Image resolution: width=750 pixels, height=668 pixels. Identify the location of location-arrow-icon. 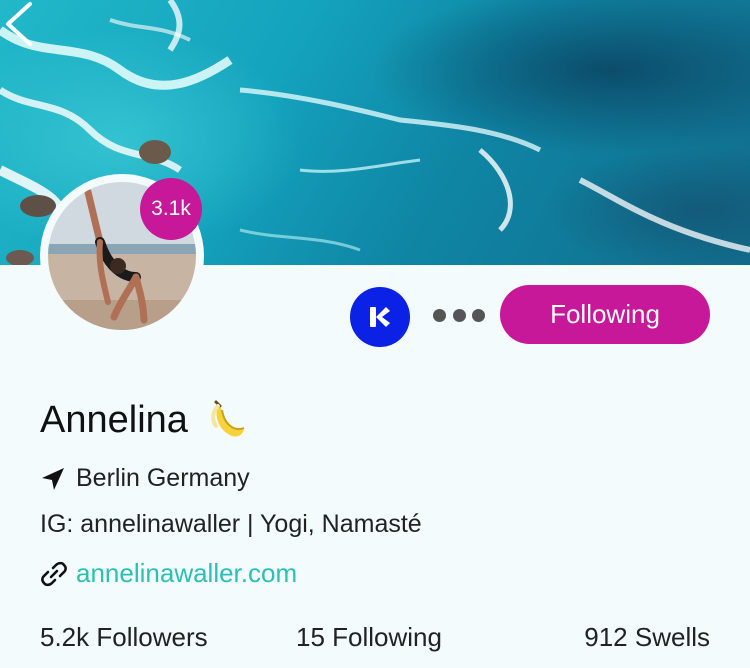
(53, 478).